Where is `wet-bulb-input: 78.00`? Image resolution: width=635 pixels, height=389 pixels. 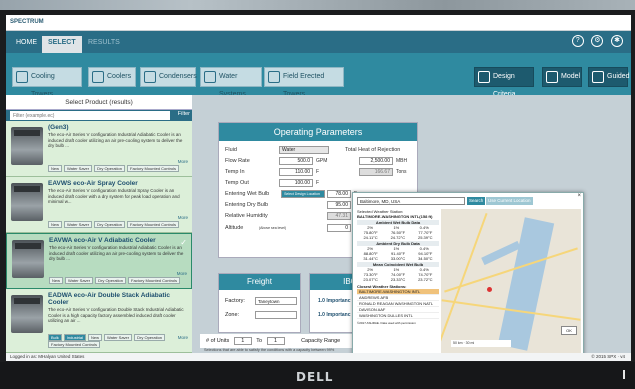
wet-bulb-input: 78.00 is located at coordinates (339, 194).